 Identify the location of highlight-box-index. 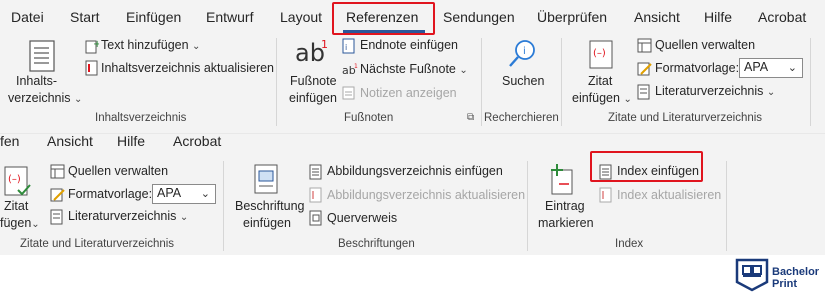
(646, 166).